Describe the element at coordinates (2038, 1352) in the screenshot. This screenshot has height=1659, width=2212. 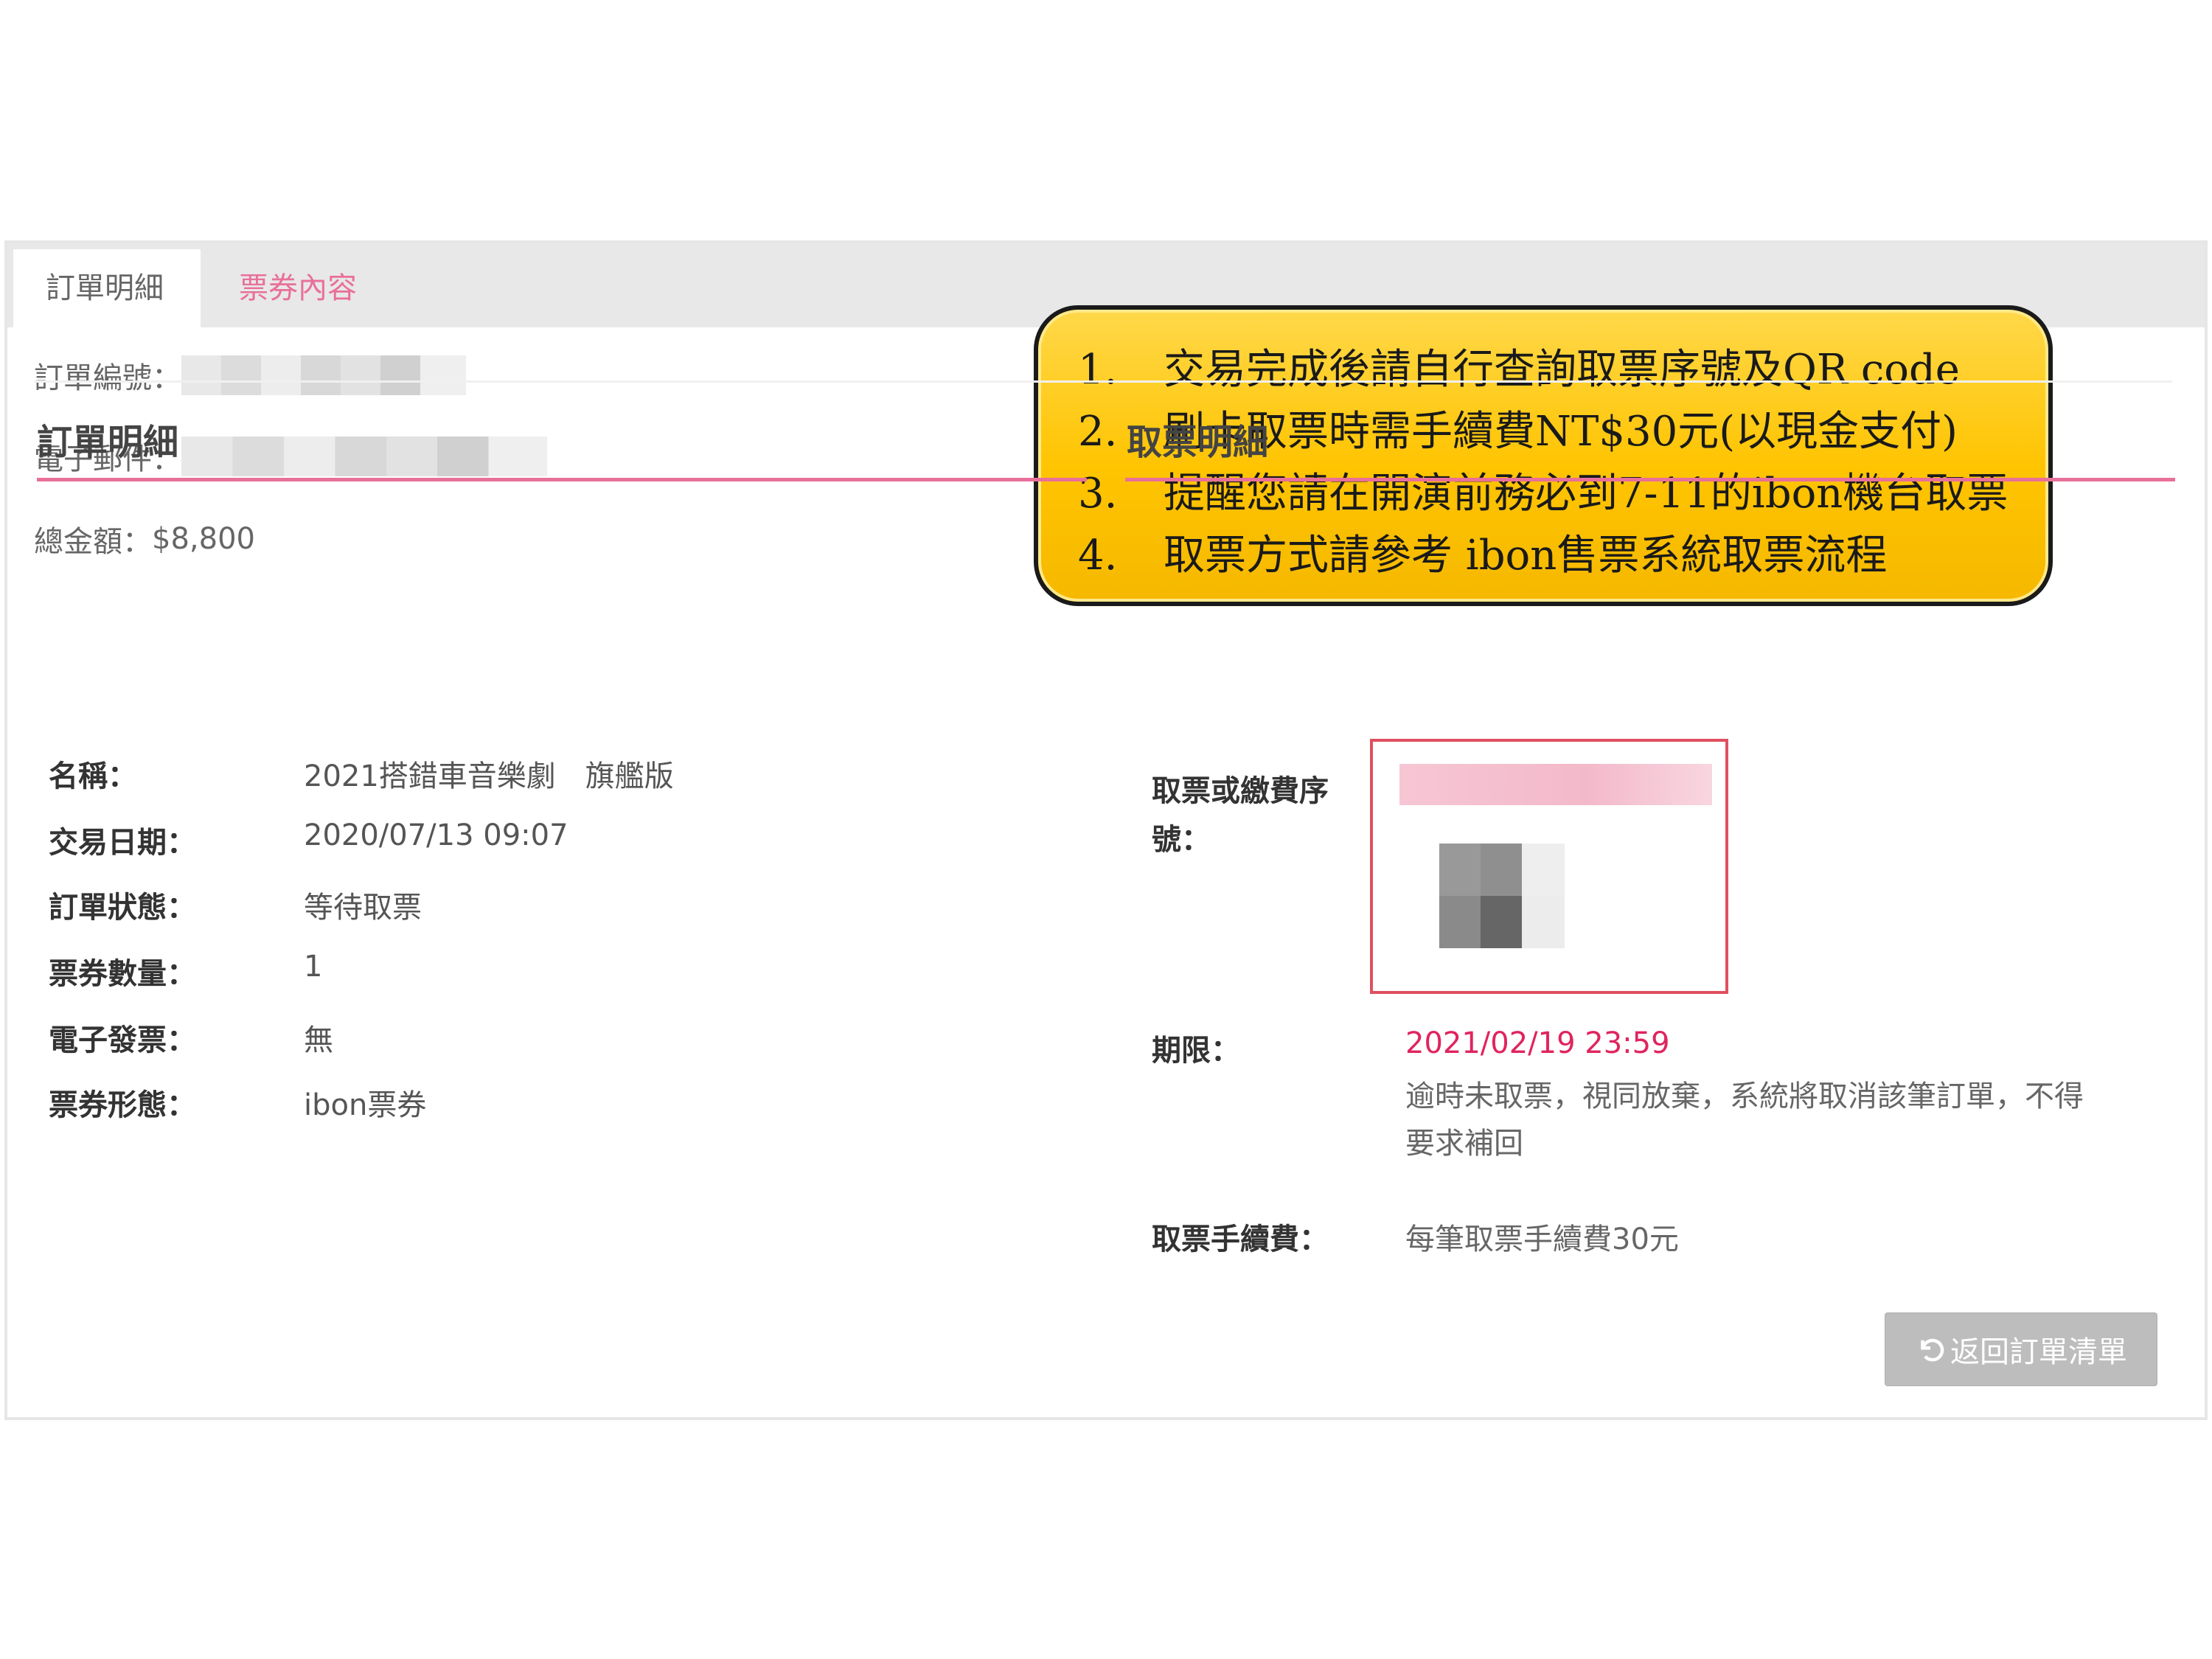
I see `back-button-label: 返回訂單清單` at that location.